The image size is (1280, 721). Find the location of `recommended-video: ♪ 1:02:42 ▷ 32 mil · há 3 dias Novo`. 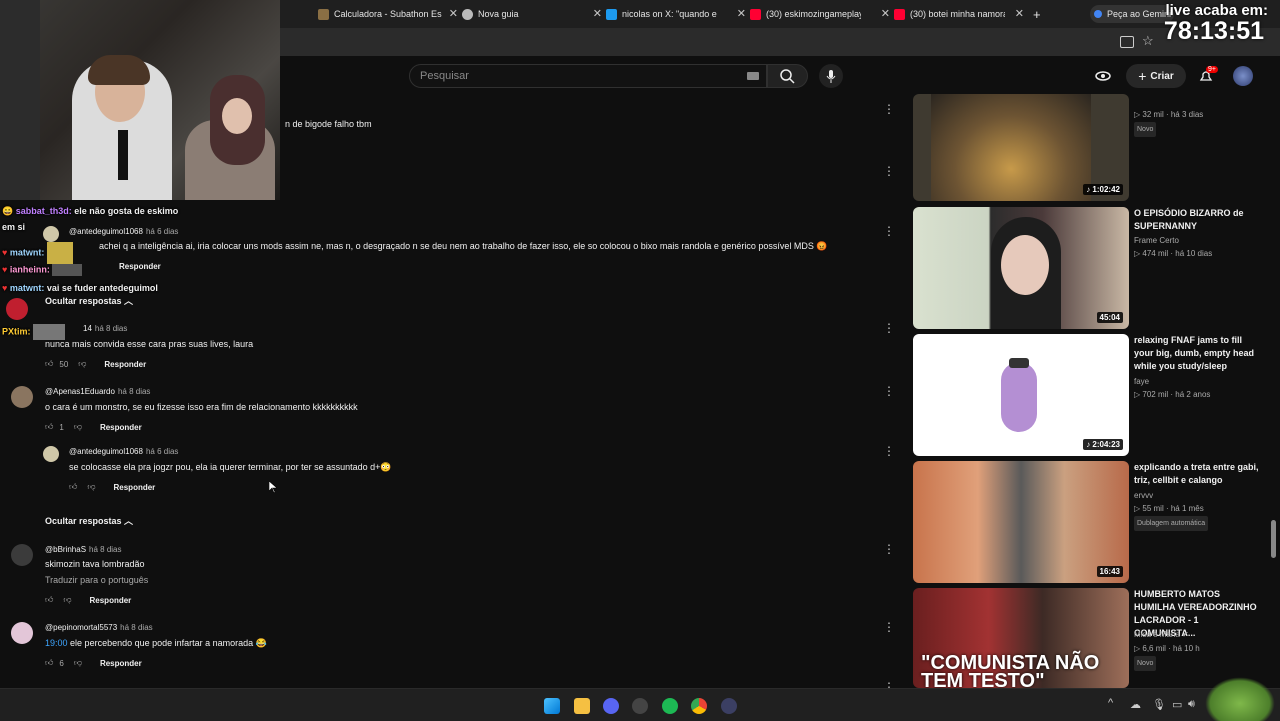

recommended-video: ♪ 1:02:42 ▷ 32 mil · há 3 dias Novo is located at coordinates (1085, 150).